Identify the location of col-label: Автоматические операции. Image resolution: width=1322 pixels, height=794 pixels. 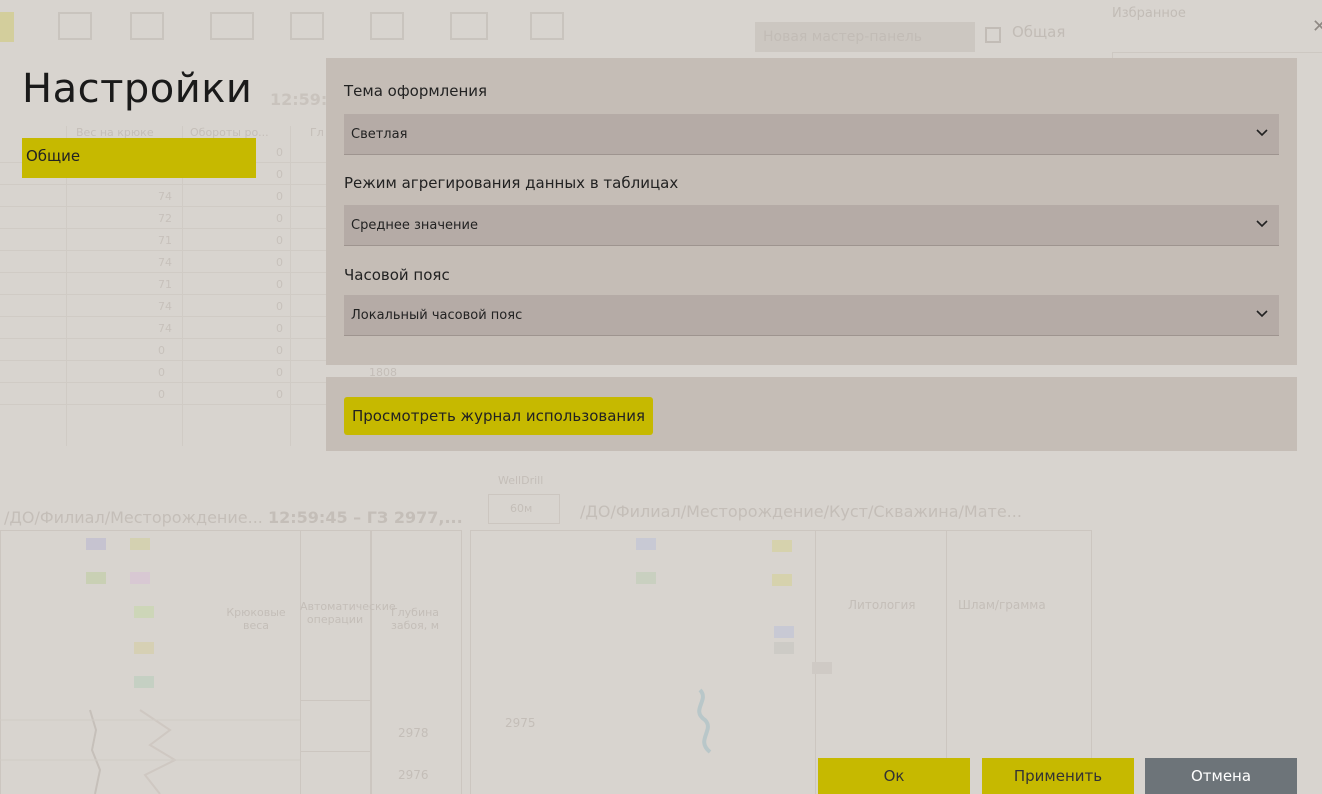
(348, 613).